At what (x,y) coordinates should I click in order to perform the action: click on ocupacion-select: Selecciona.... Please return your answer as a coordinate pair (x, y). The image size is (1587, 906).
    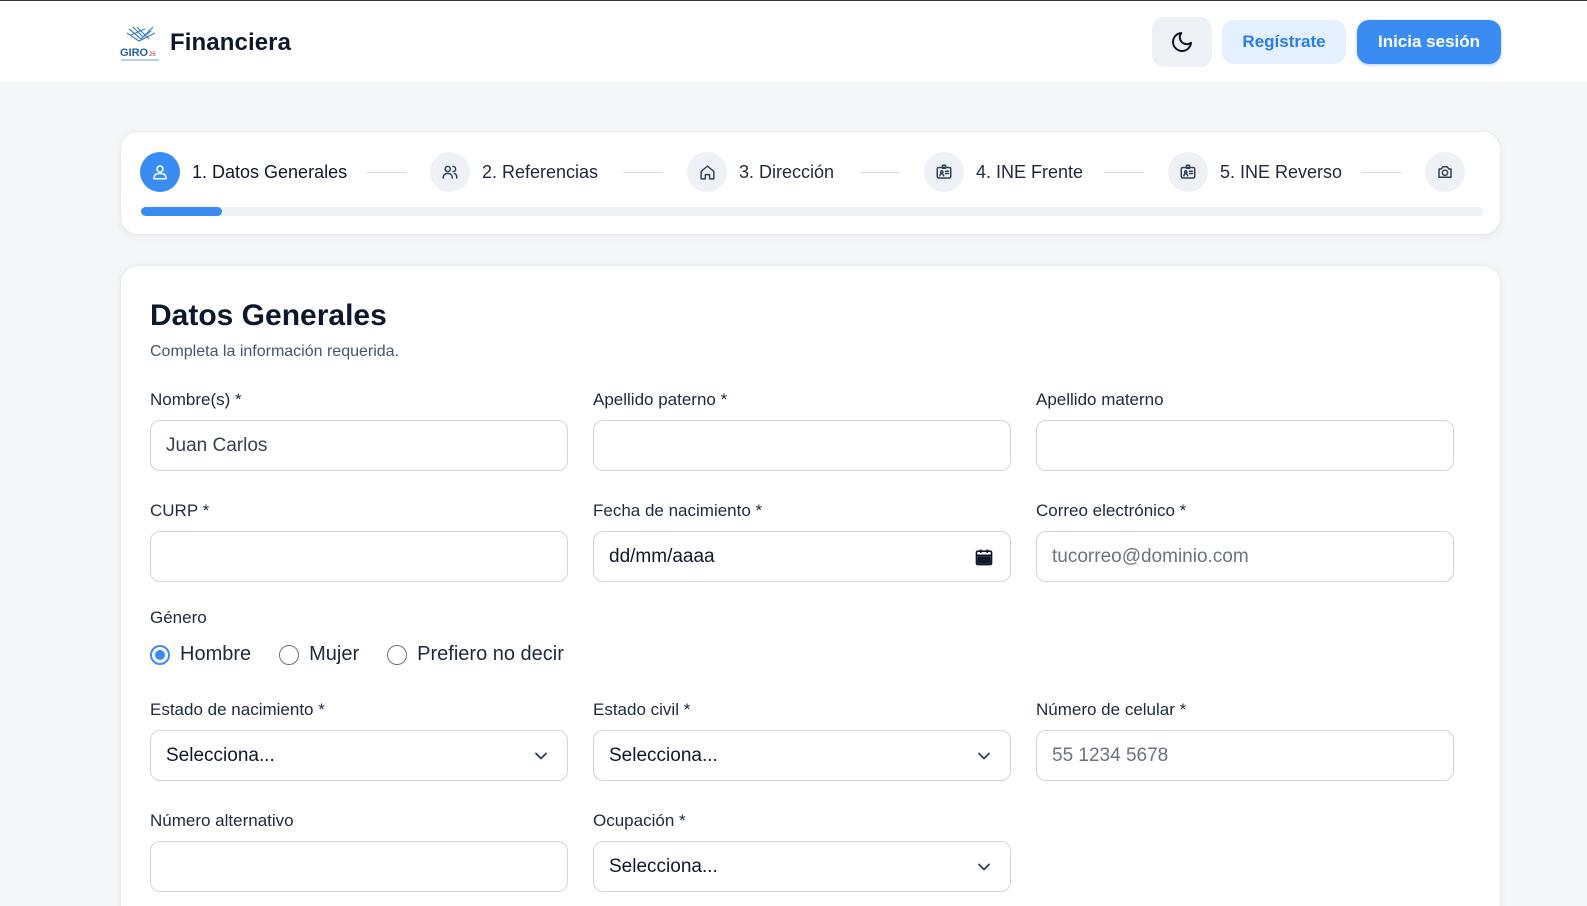
    Looking at the image, I should click on (802, 866).